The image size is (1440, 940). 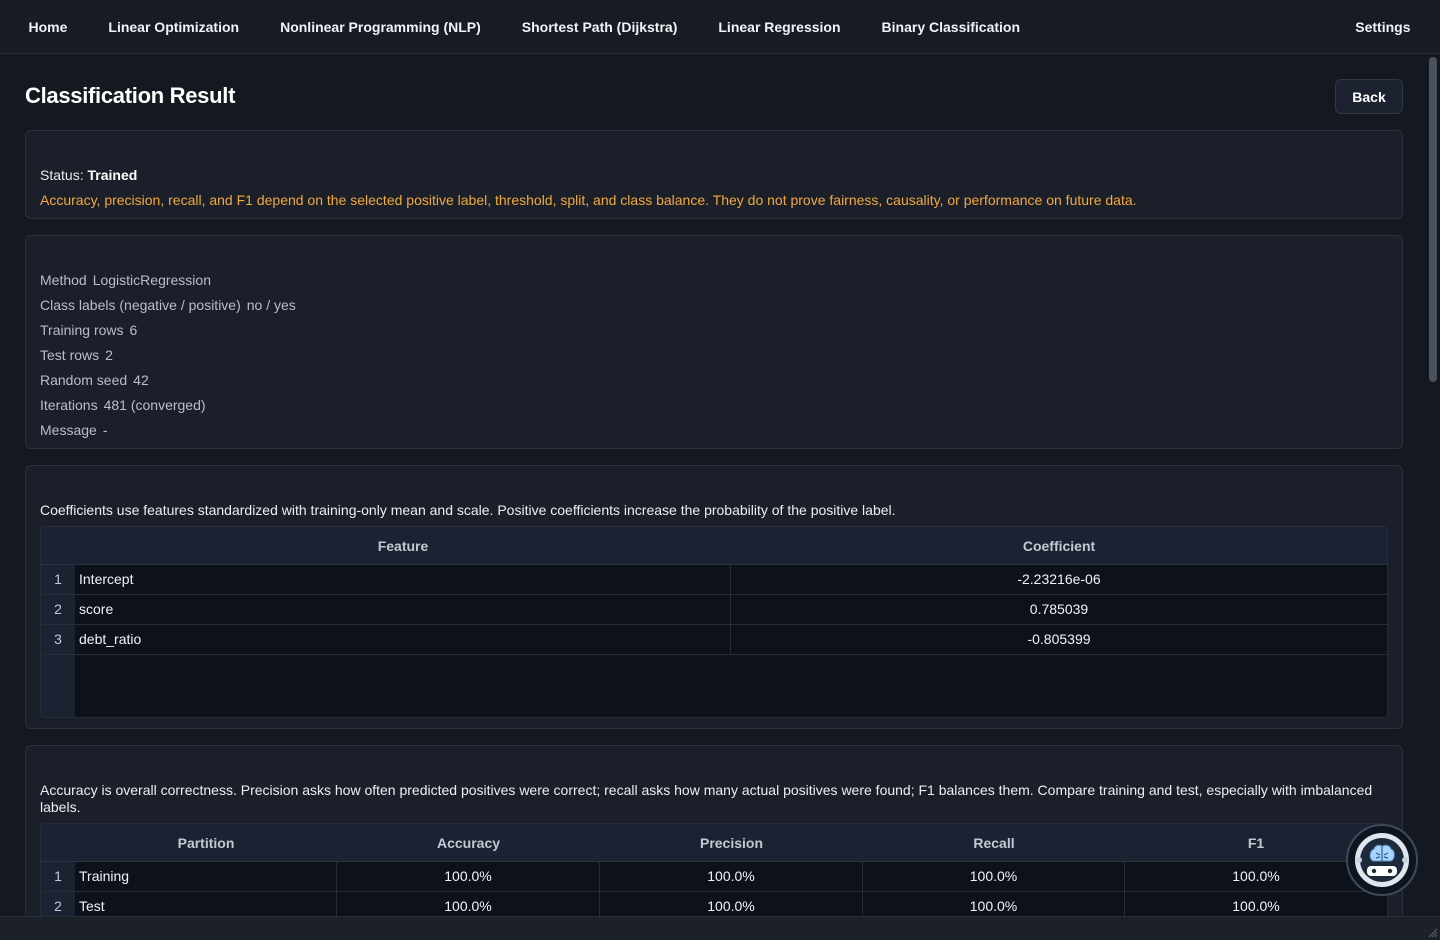 What do you see at coordinates (84, 380) in the screenshot?
I see `info-label: Random seed` at bounding box center [84, 380].